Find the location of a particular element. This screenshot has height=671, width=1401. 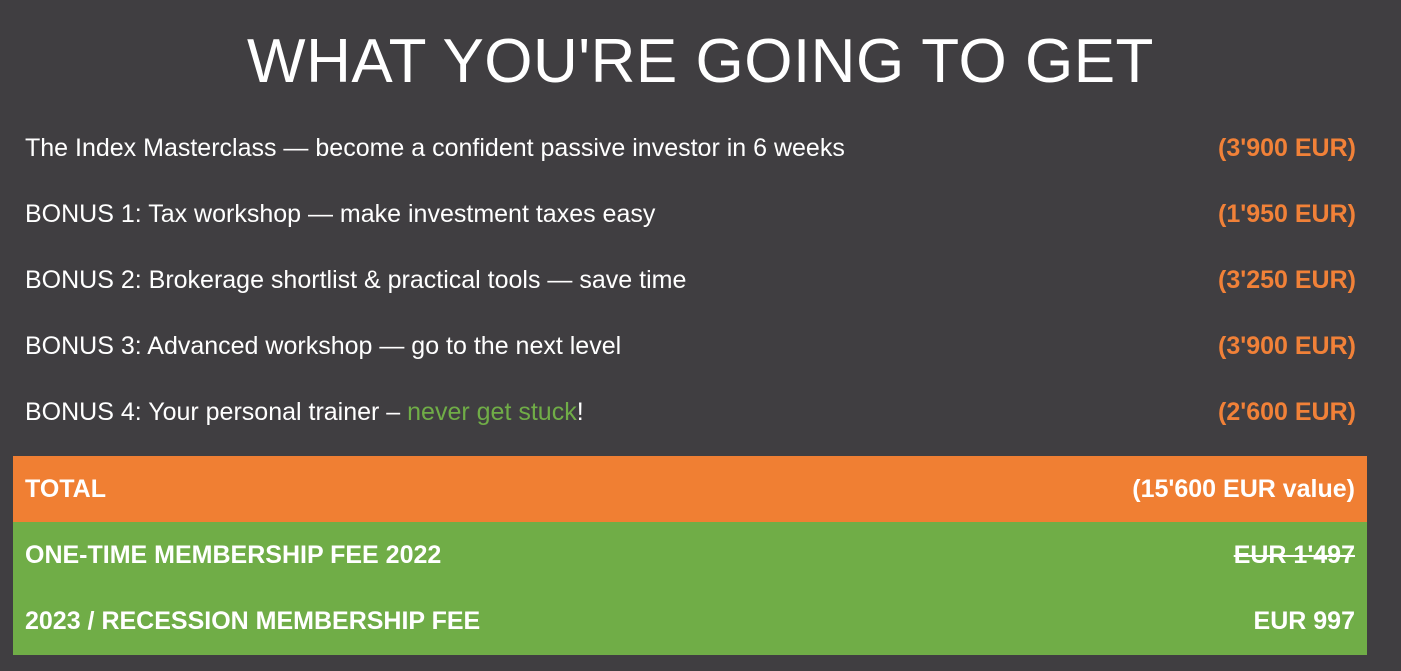

total-row: TOTAL (15'600 EUR value) is located at coordinates (690, 489).